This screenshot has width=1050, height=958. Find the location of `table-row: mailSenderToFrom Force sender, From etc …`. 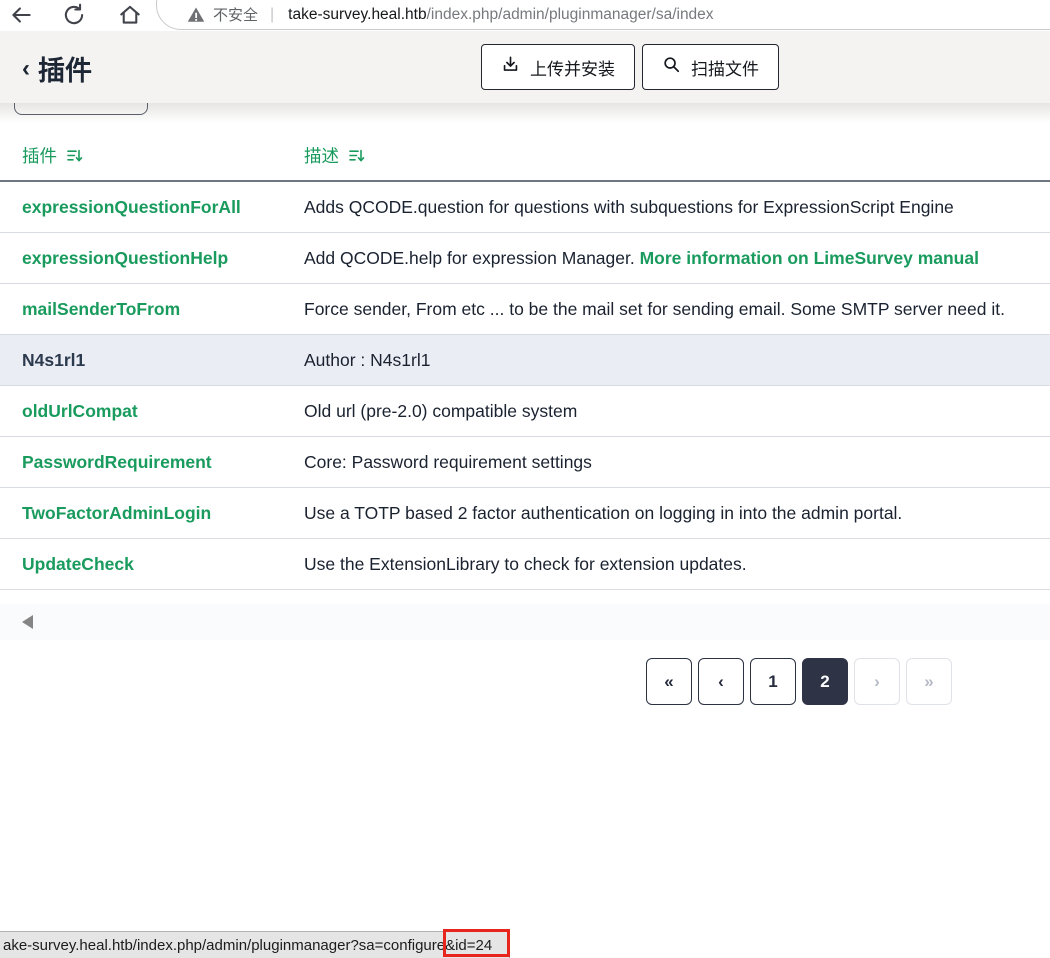

table-row: mailSenderToFrom Force sender, From etc … is located at coordinates (525, 309).